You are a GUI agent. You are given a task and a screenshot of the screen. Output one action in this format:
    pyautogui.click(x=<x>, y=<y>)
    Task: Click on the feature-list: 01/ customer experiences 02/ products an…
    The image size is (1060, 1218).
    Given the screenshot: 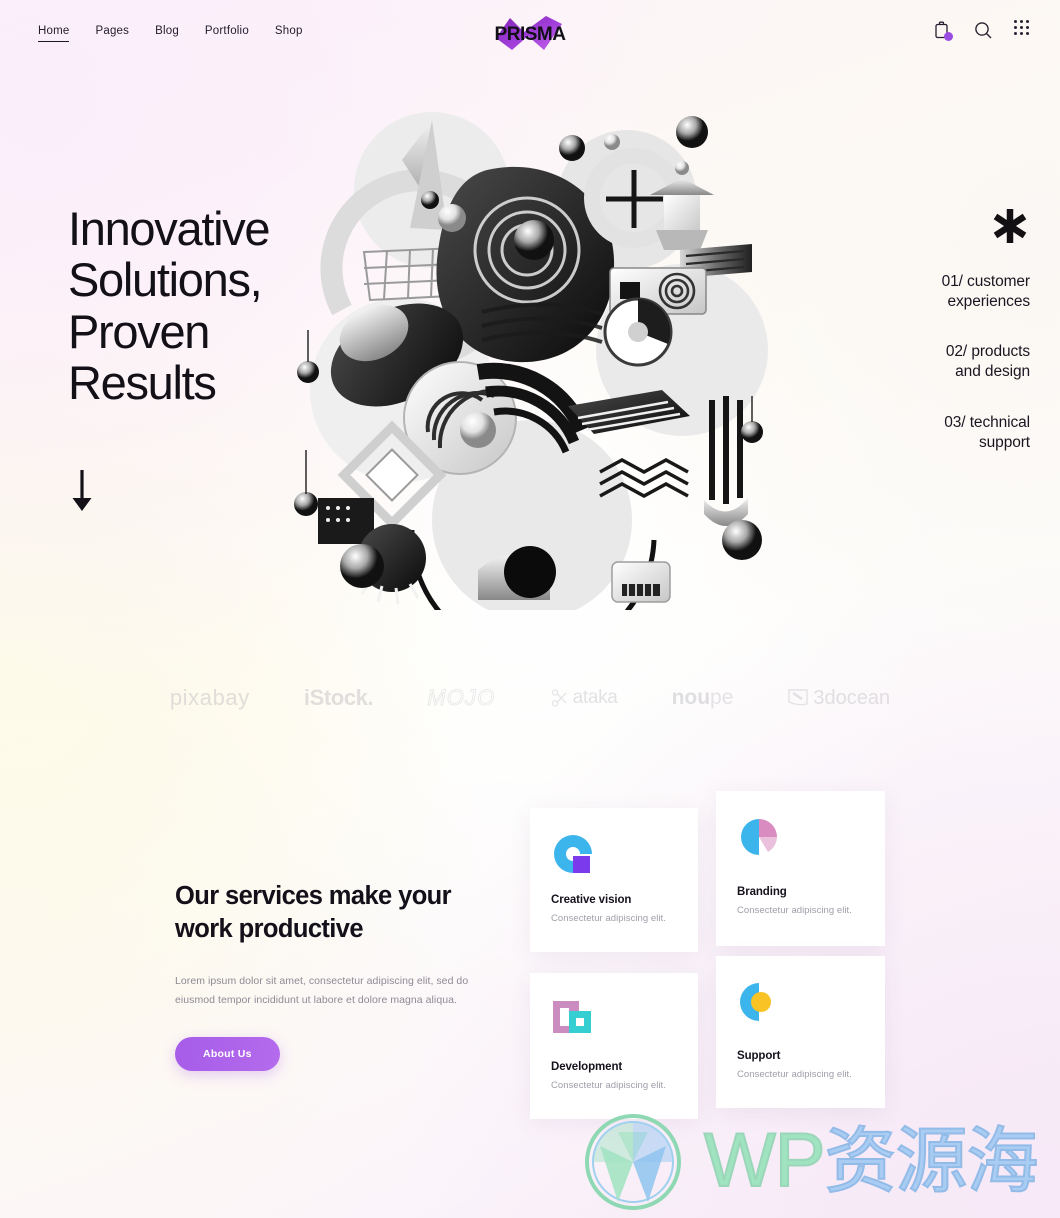 What is the action you would take?
    pyautogui.click(x=955, y=377)
    